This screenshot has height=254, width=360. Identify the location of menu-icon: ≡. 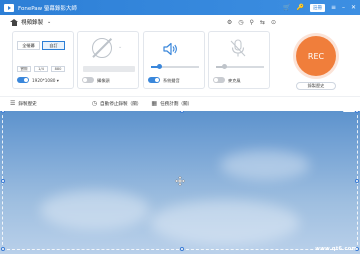
(333, 7).